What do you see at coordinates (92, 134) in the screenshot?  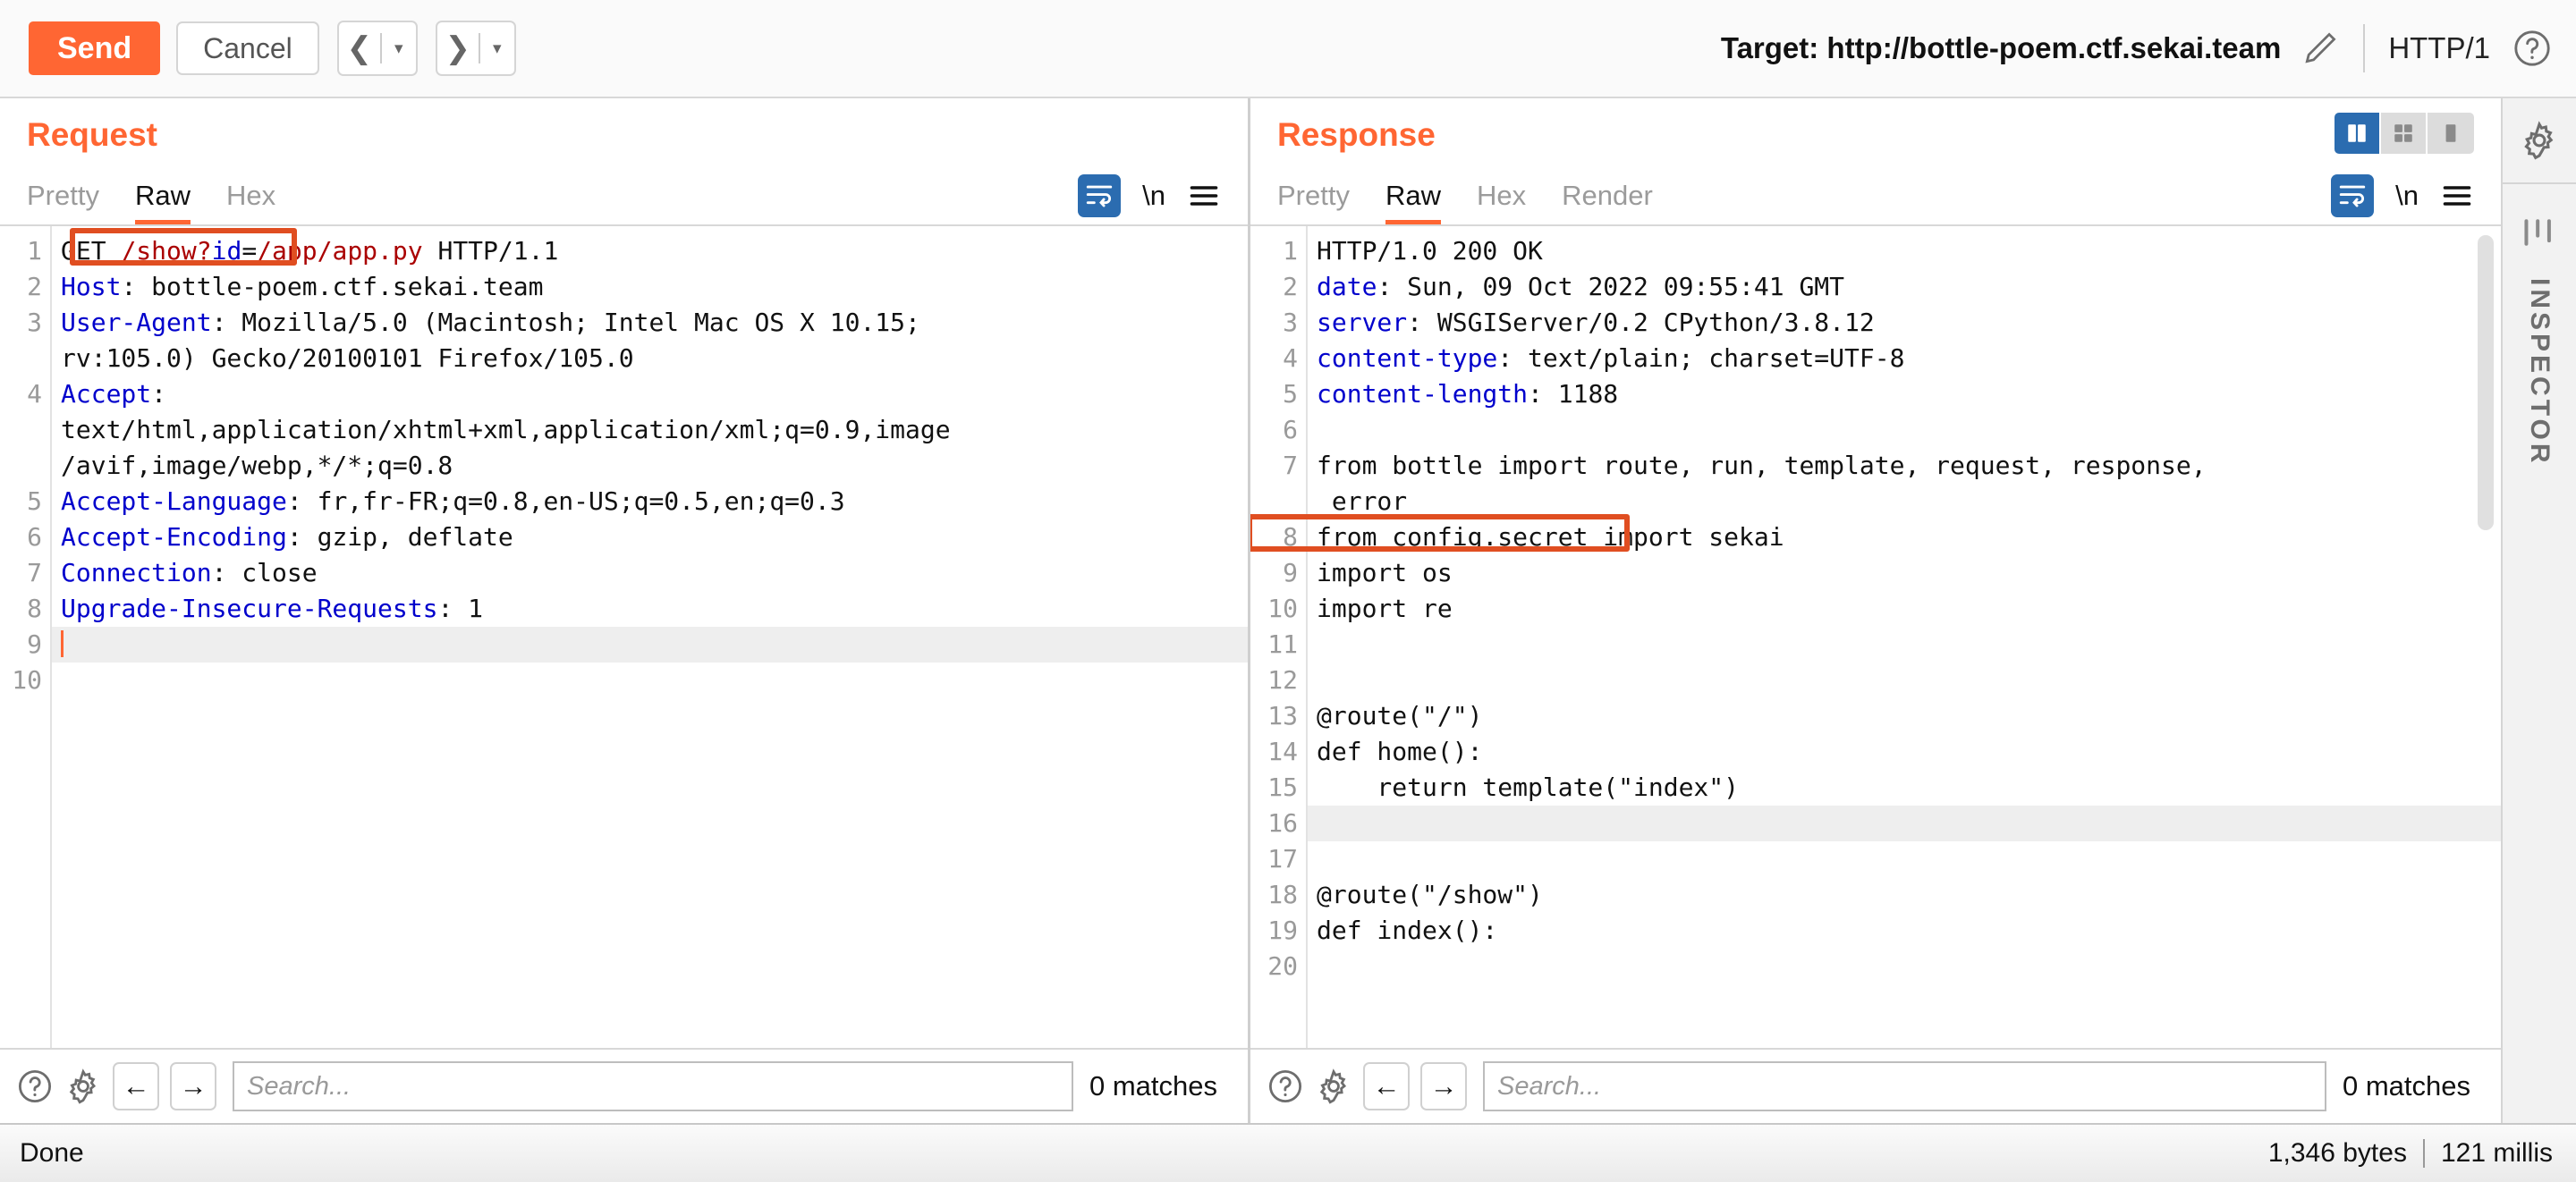 I see `request-title: Request` at bounding box center [92, 134].